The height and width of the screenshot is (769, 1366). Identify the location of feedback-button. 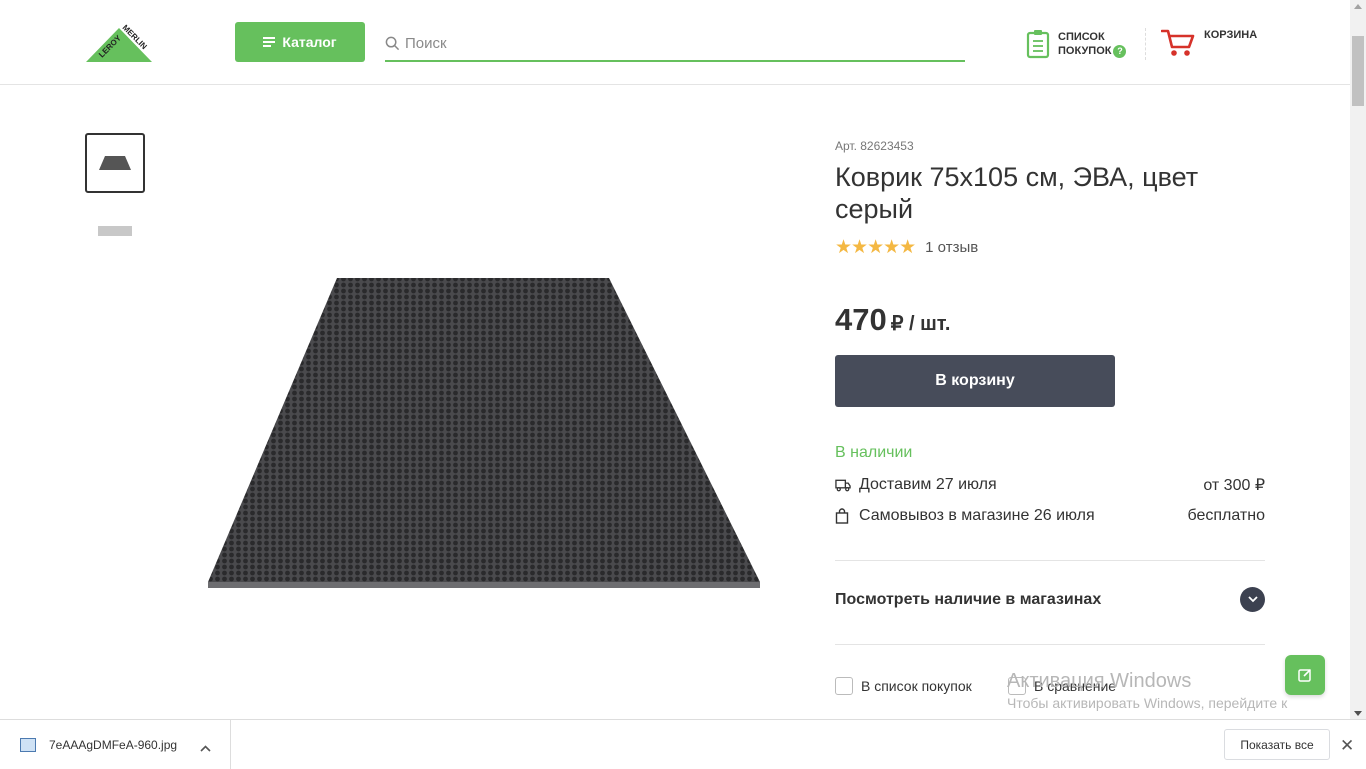
(1305, 675).